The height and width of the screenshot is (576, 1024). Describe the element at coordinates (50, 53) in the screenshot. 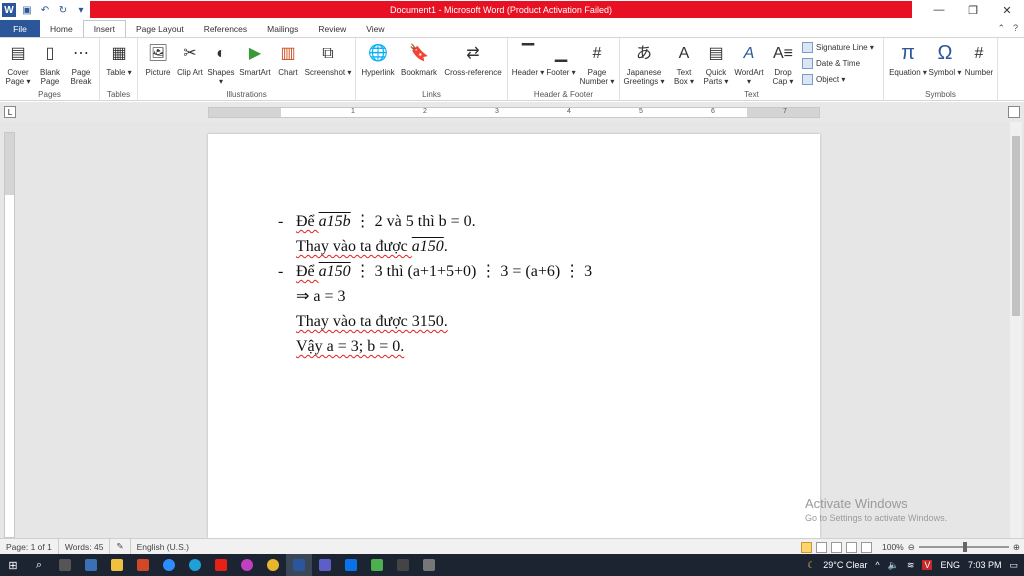

I see `blank-page-icon: ▯` at that location.